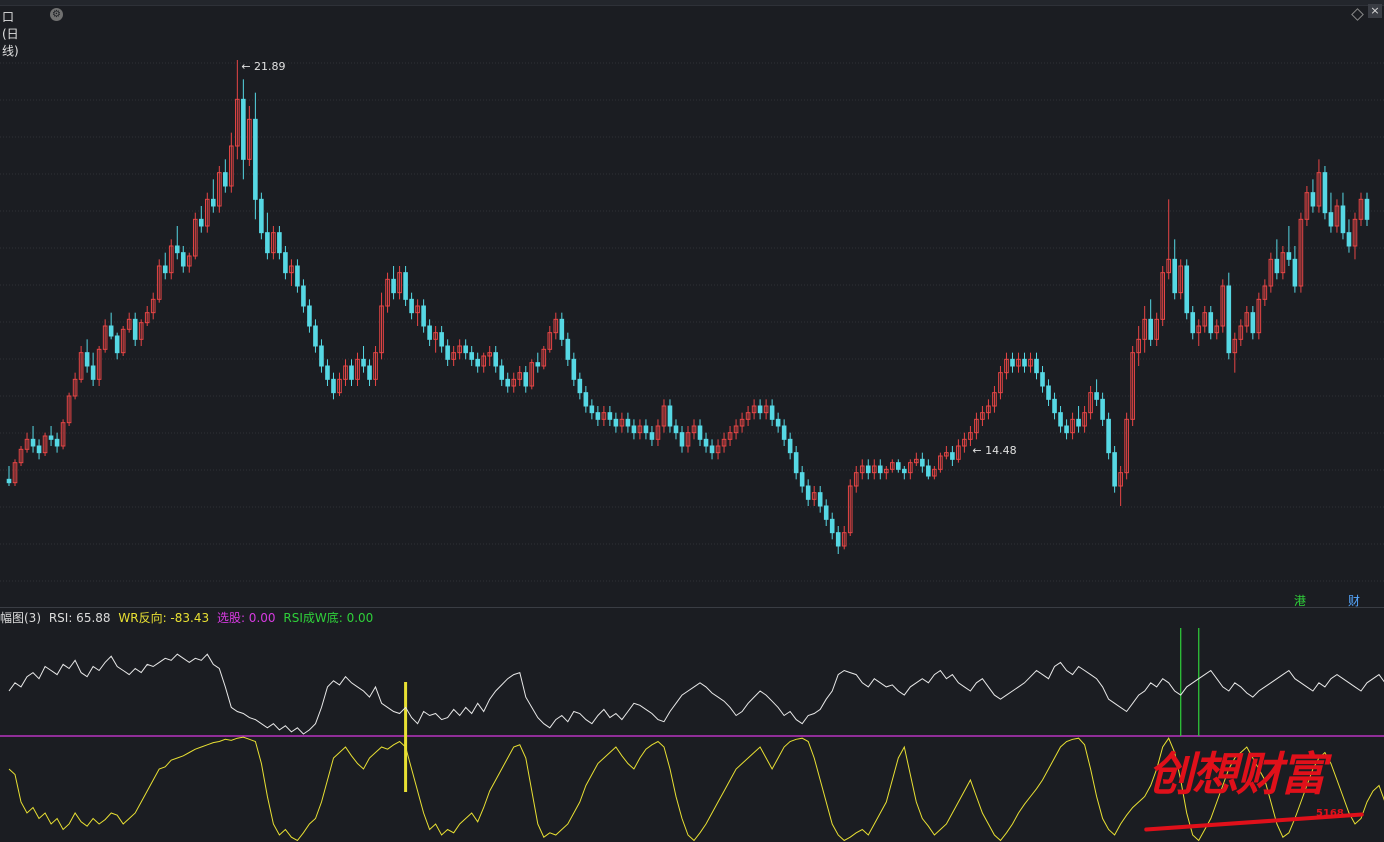  What do you see at coordinates (328, 618) in the screenshot?
I see `w-bottom-value-label: RSI成W底: 0.00` at bounding box center [328, 618].